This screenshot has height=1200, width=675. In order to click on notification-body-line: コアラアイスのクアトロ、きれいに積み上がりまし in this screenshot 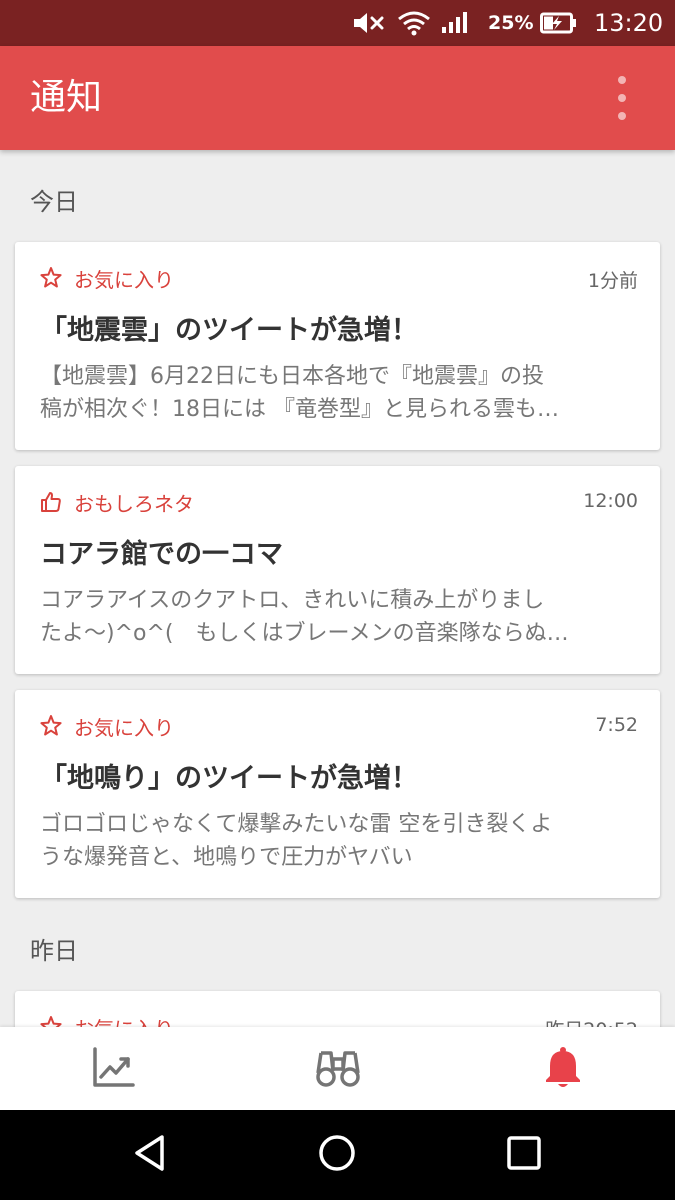, I will do `click(292, 600)`.